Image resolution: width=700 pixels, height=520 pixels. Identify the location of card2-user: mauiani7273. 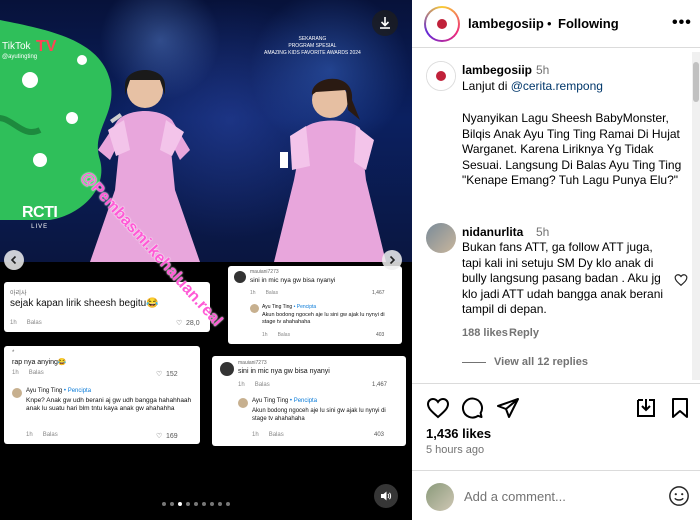
(264, 272).